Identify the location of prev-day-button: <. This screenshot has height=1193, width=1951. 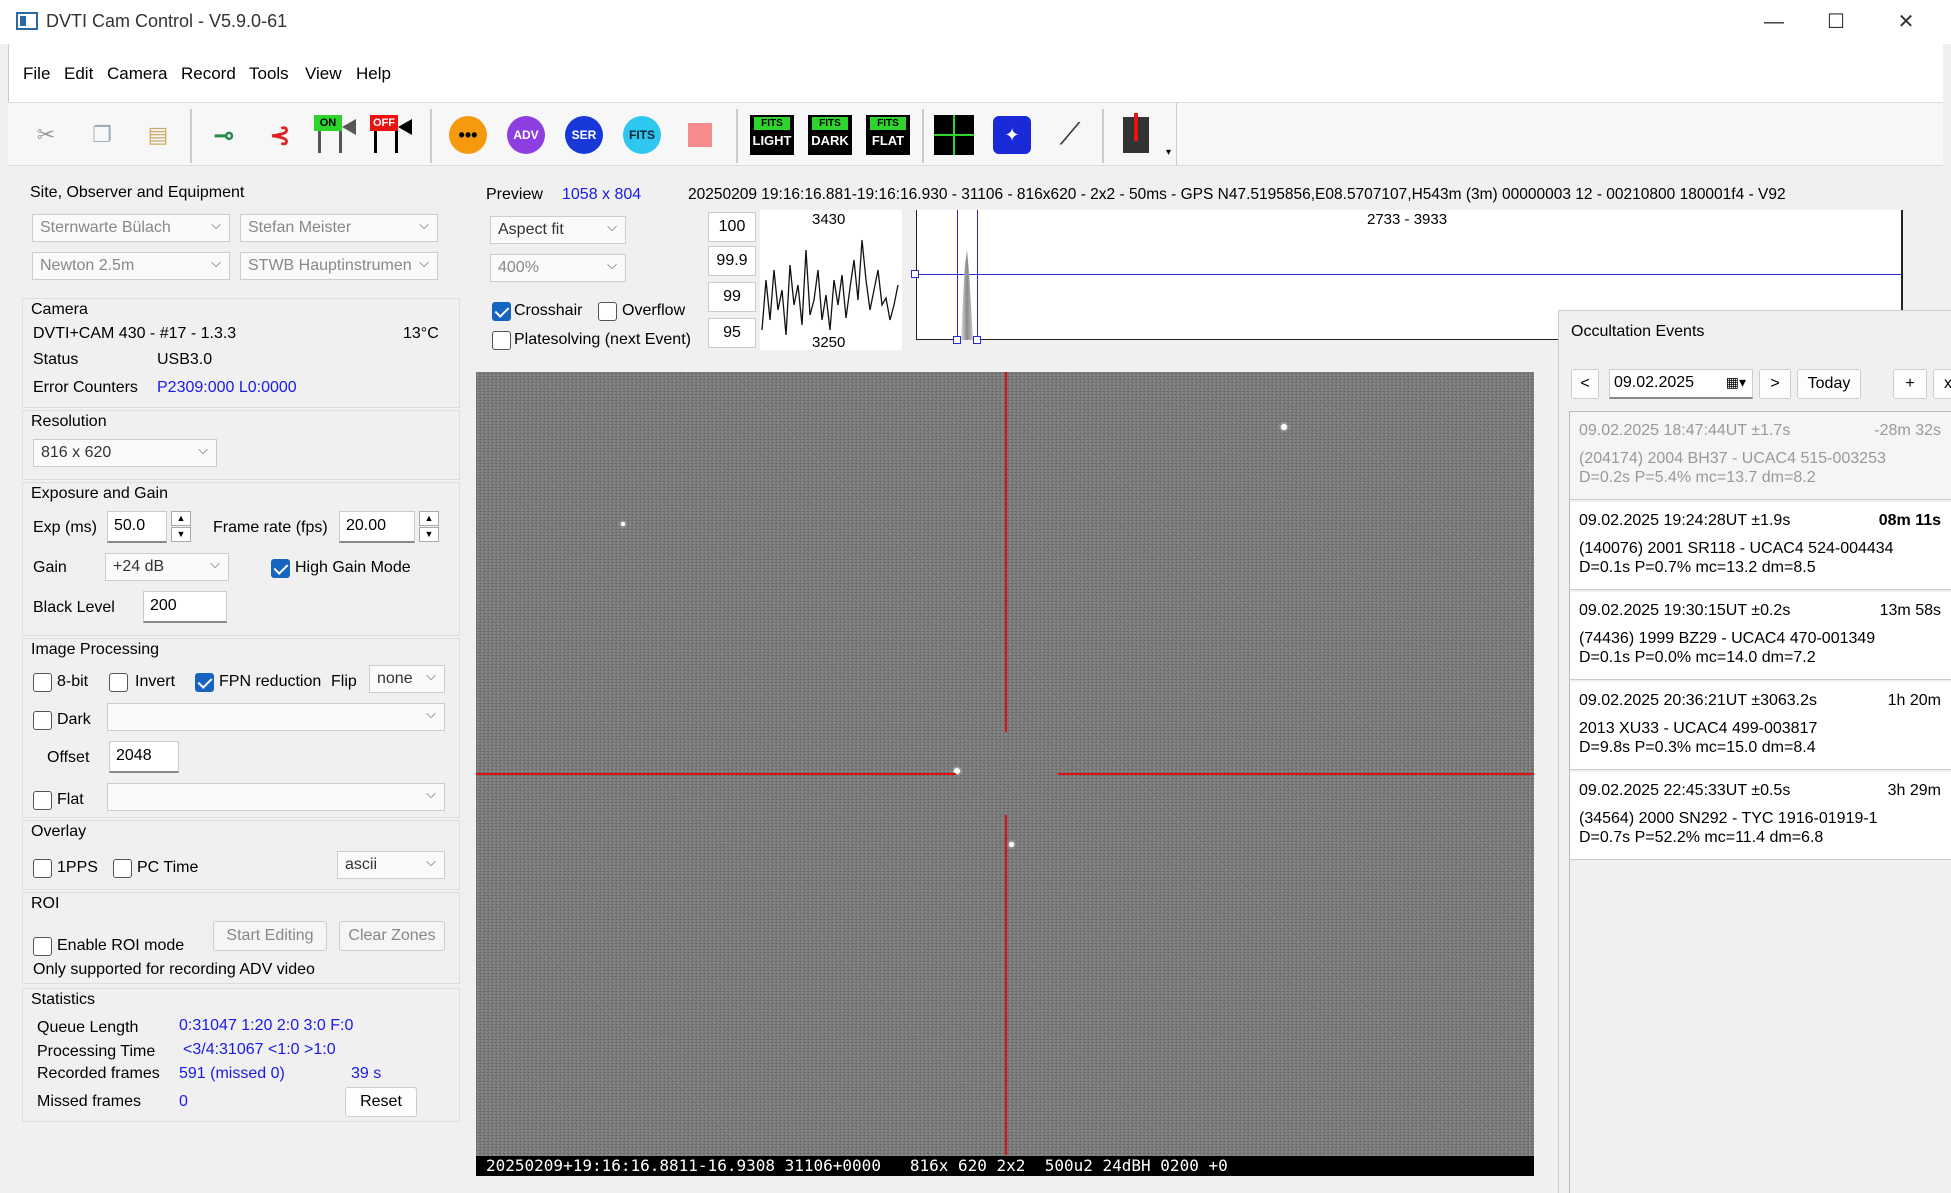
(1585, 384).